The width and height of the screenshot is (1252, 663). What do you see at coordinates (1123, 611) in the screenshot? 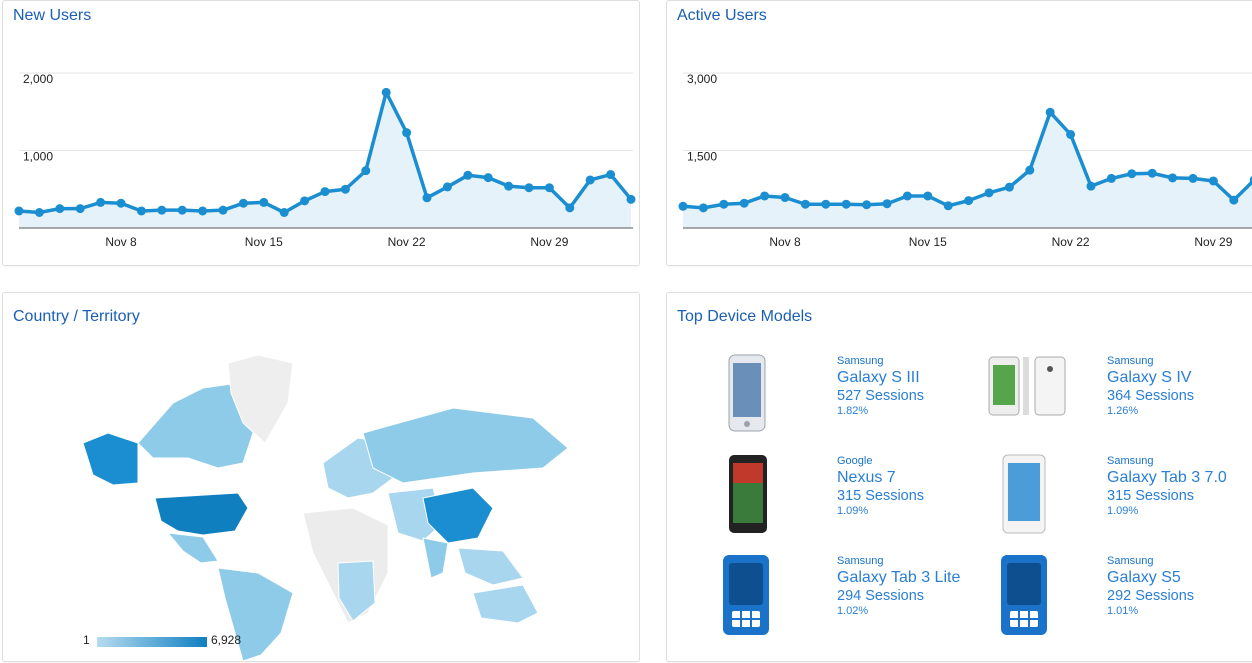
I see `device-percent: 1.01%` at bounding box center [1123, 611].